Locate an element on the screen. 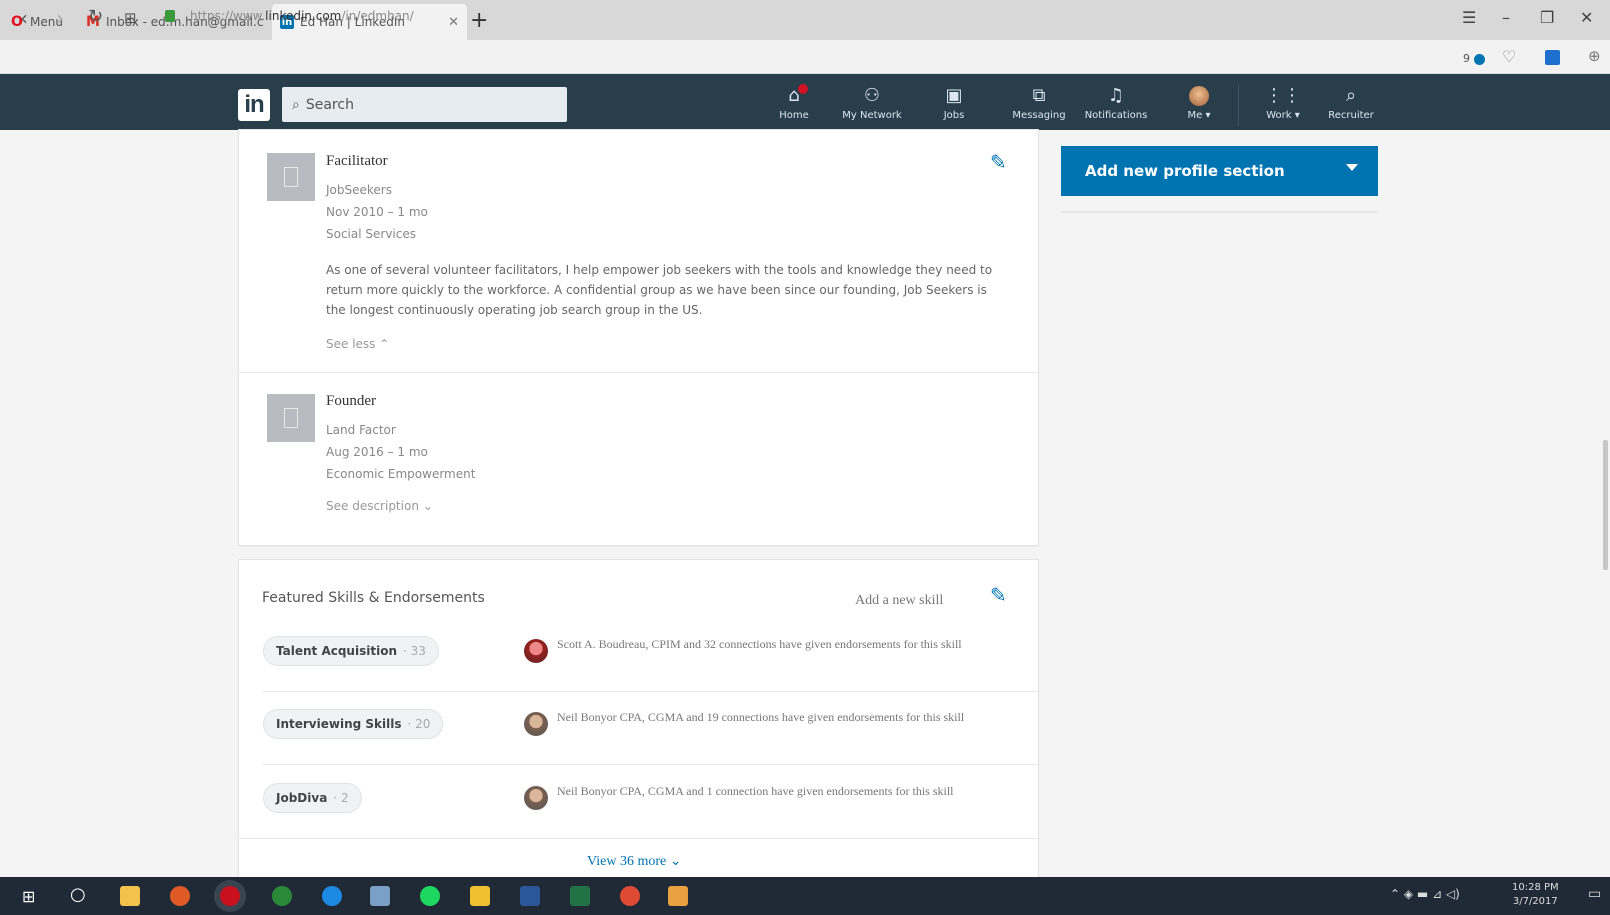  grid-icon: ⋮⋮ is located at coordinates (1283, 95).